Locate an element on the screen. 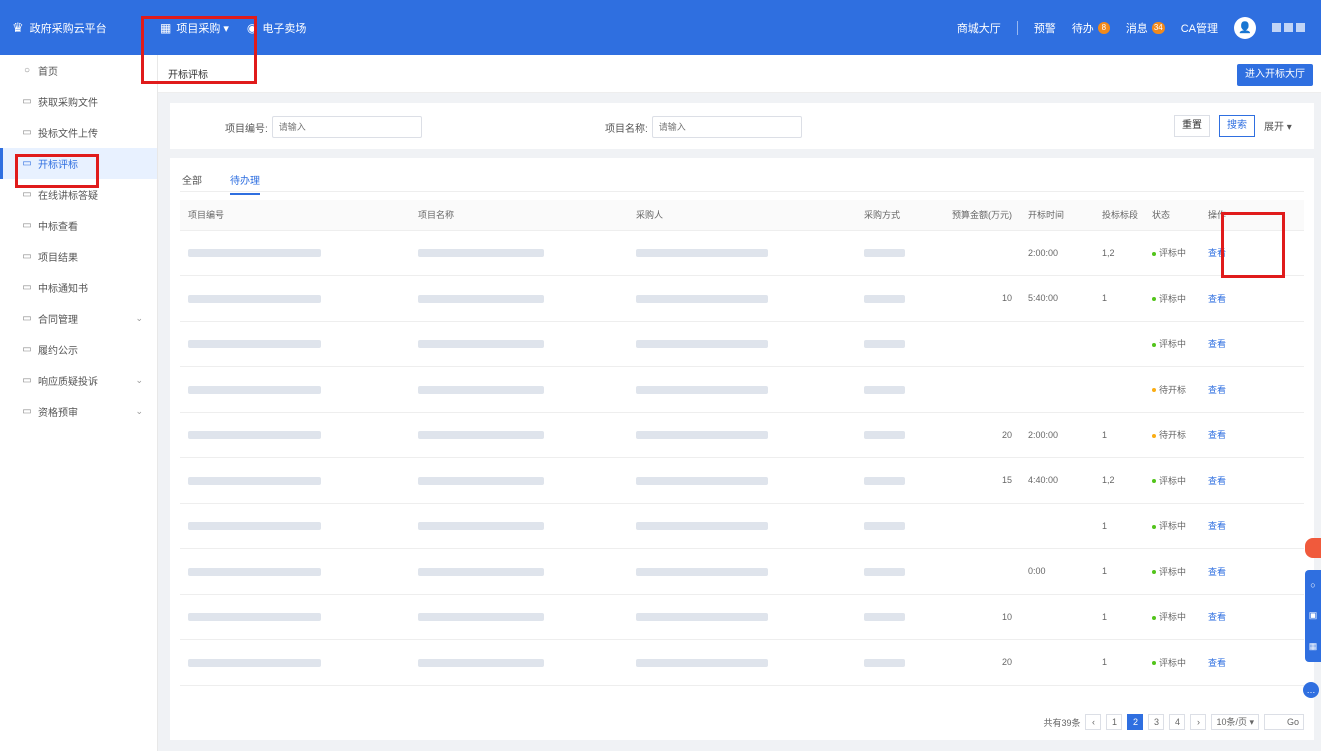 The width and height of the screenshot is (1321, 751). nav-e-mall: ◉ 电子卖场 is located at coordinates (276, 28).